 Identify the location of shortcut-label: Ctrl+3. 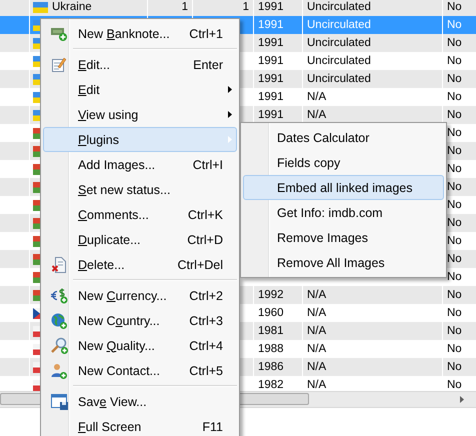
(206, 321).